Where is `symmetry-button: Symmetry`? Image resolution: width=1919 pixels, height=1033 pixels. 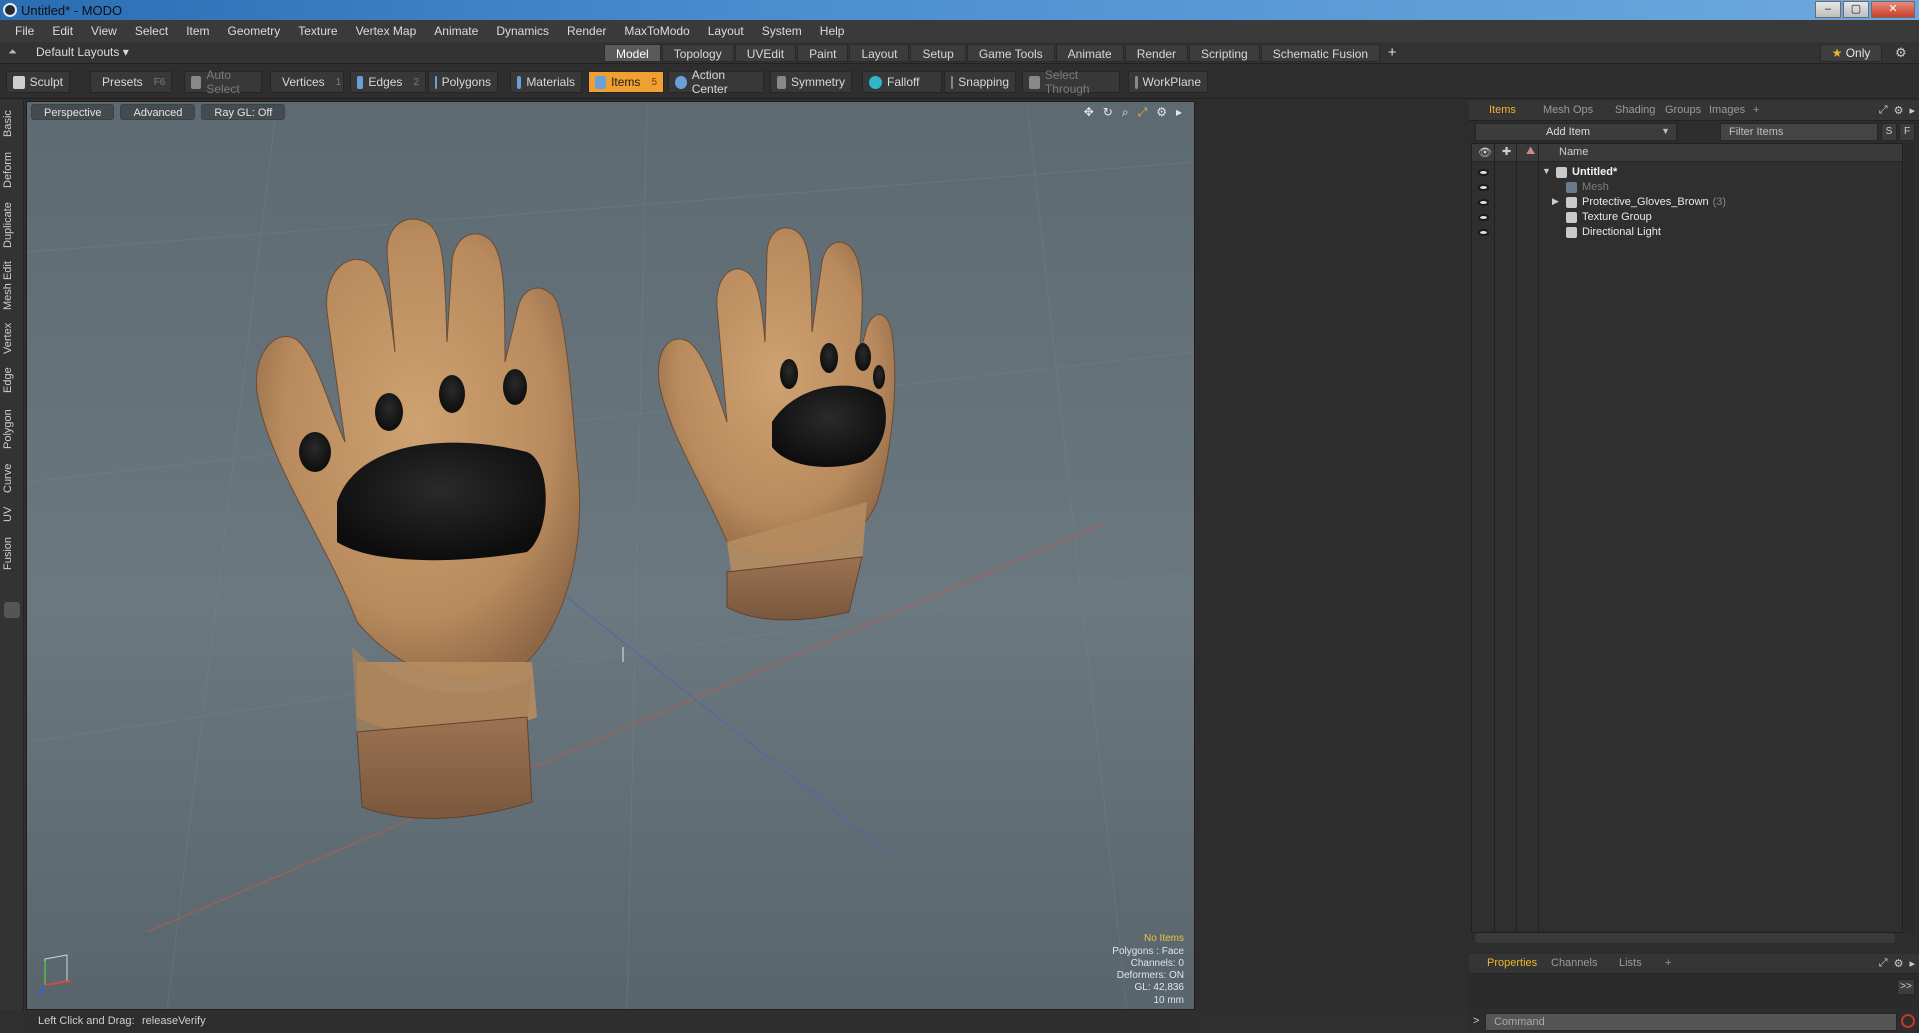
symmetry-button: Symmetry is located at coordinates (811, 82).